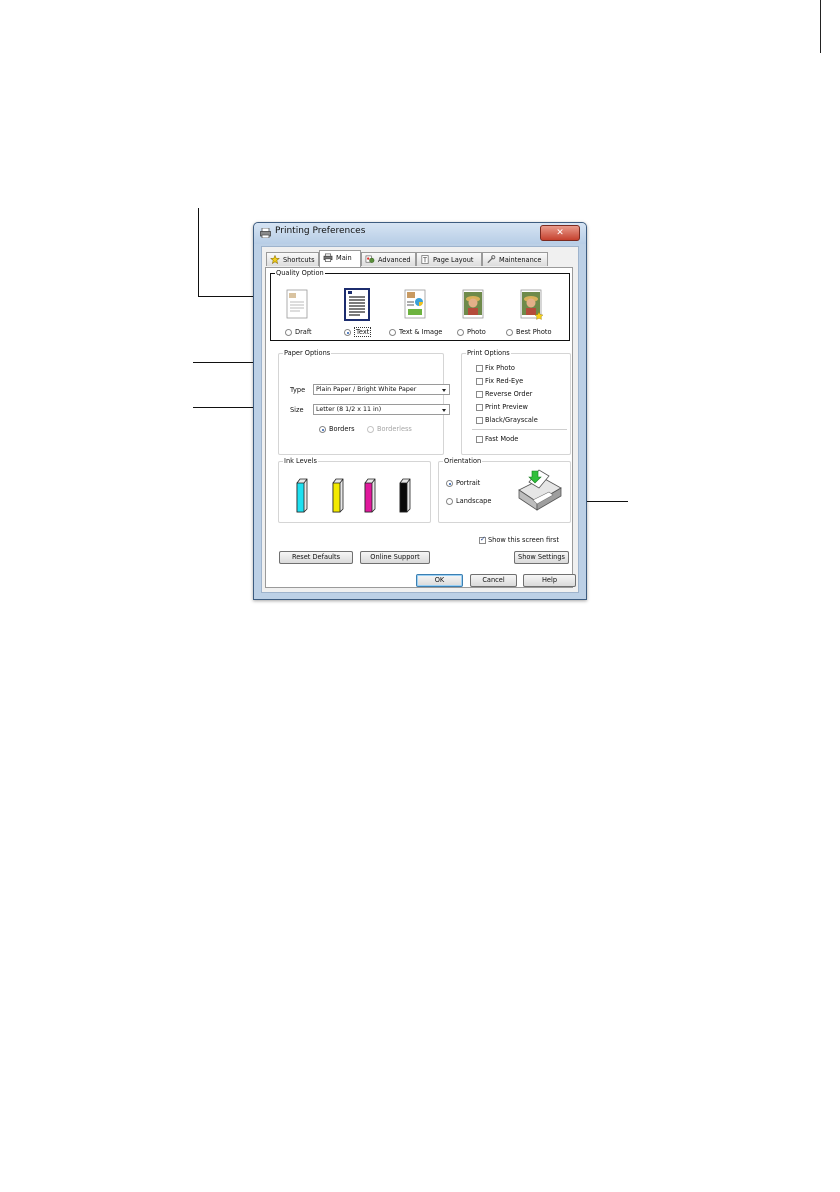  Describe the element at coordinates (509, 394) in the screenshot. I see `reverse-order-label: Reverse Order` at that location.